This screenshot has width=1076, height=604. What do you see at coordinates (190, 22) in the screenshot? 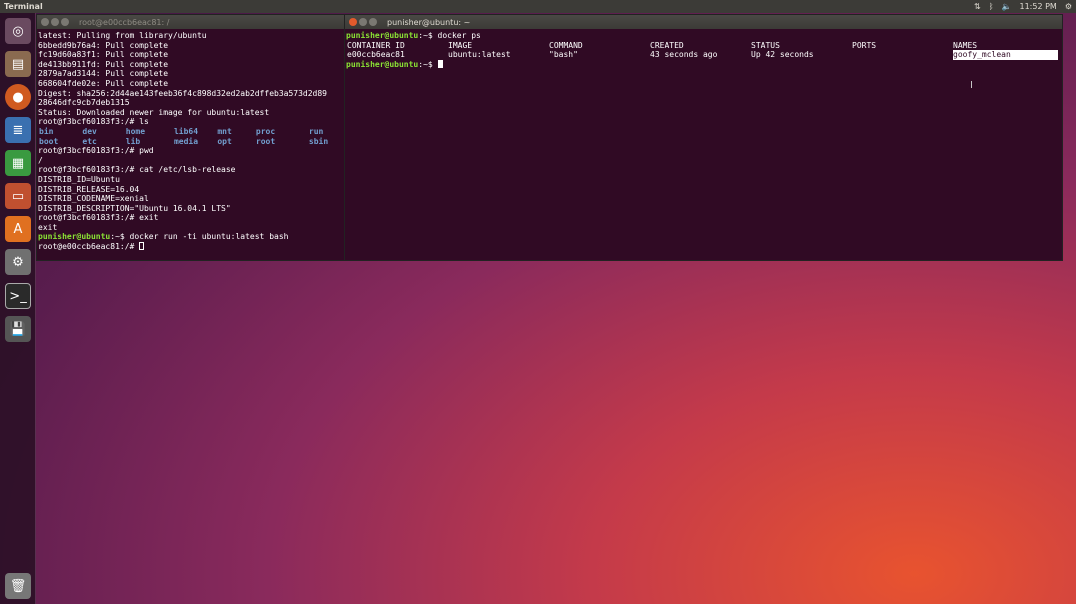
I see `titlebar: root@e00ccb6eac81: /` at bounding box center [190, 22].